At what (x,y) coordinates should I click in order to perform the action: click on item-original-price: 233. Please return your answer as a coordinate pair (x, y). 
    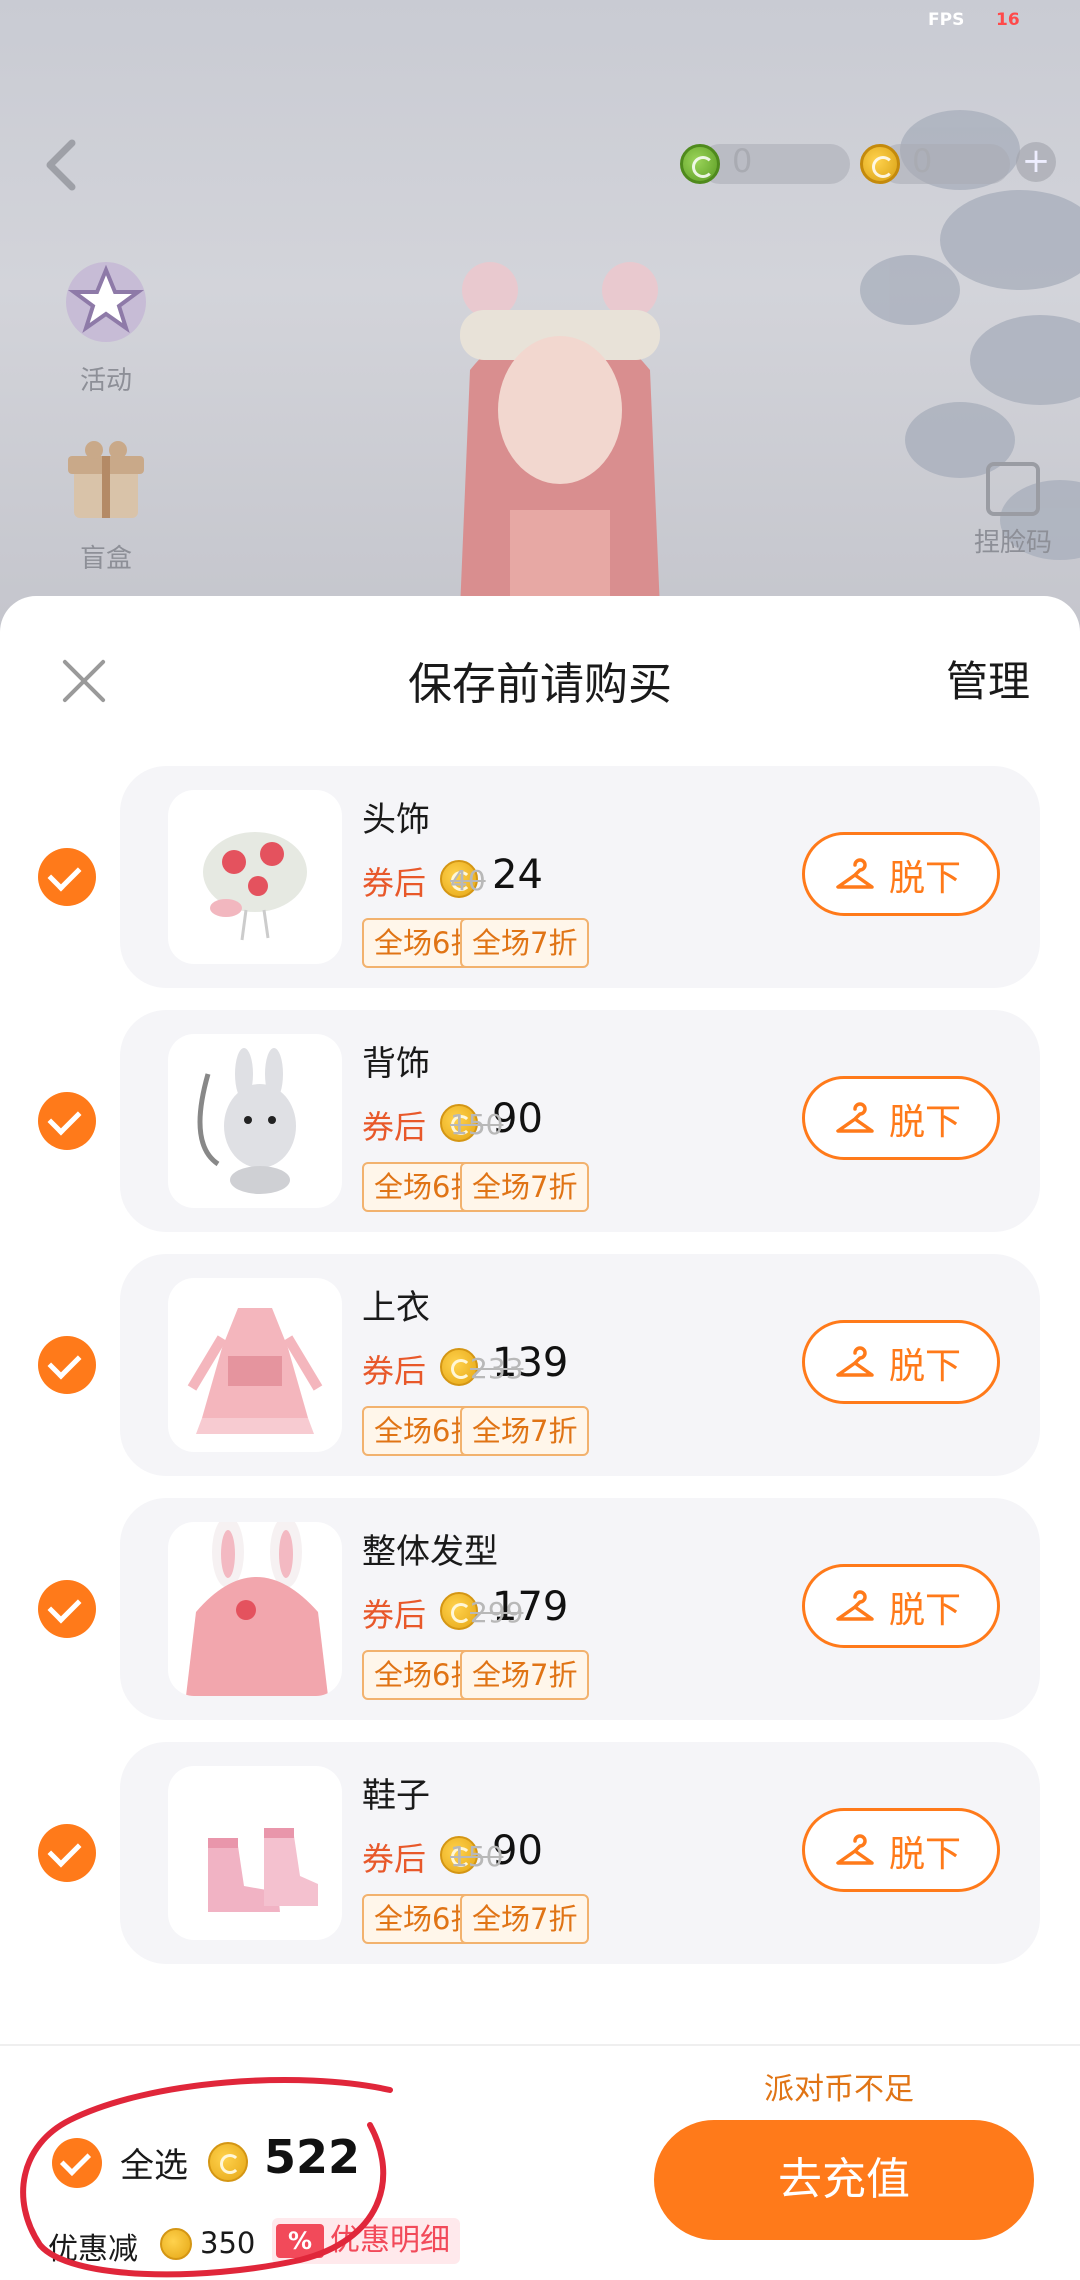
    Looking at the image, I should click on (497, 1368).